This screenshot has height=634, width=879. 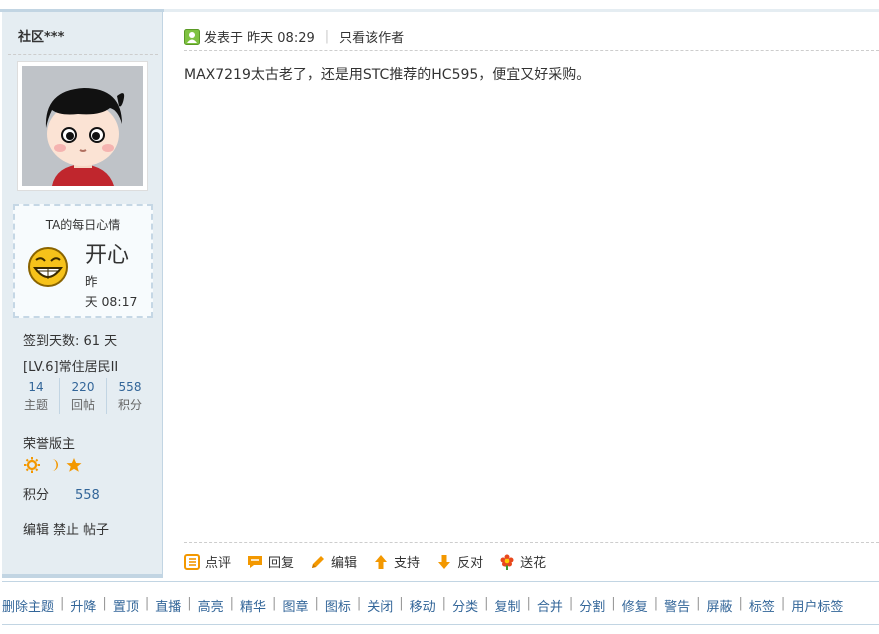 I want to click on mod-user-tag: 用户标签, so click(x=817, y=605).